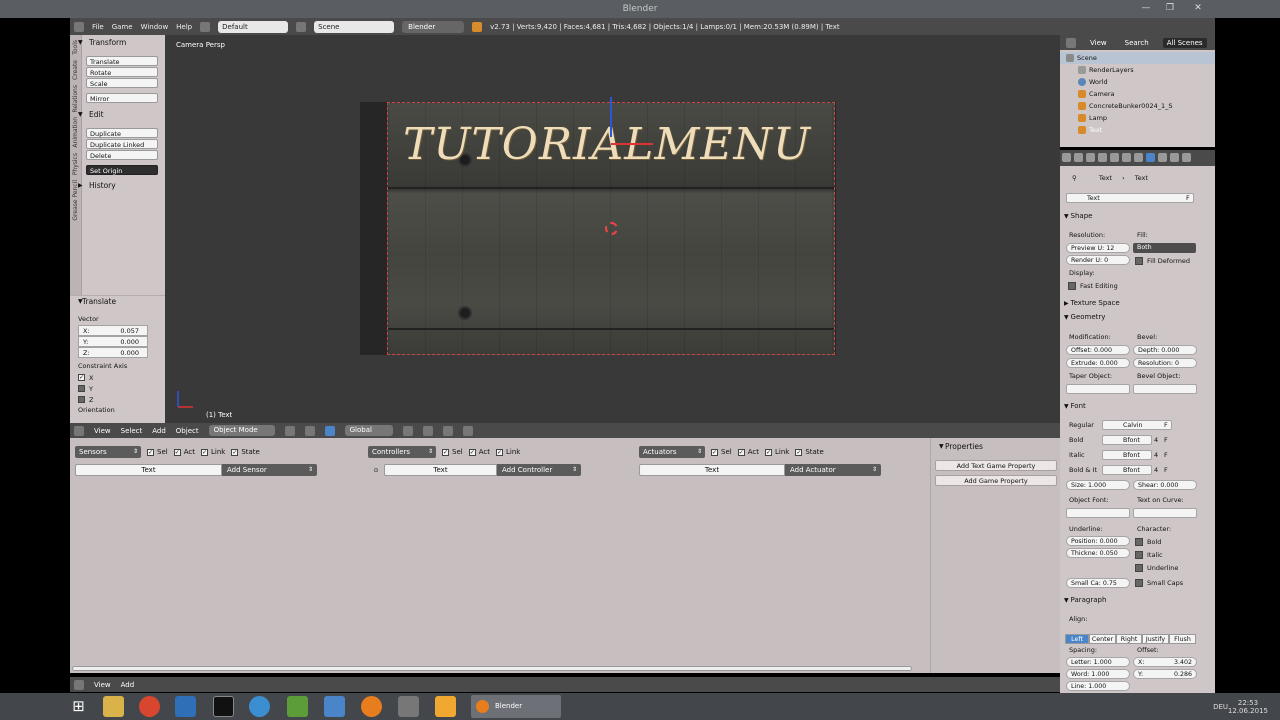  What do you see at coordinates (809, 452) in the screenshot?
I see `actuators-state-checkbox: ✓ State` at bounding box center [809, 452].